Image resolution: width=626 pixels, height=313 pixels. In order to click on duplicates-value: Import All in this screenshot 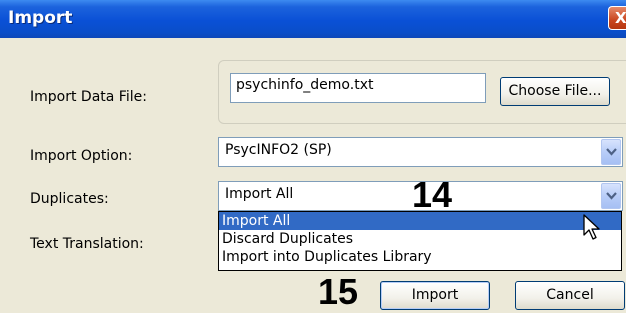, I will do `click(259, 194)`.